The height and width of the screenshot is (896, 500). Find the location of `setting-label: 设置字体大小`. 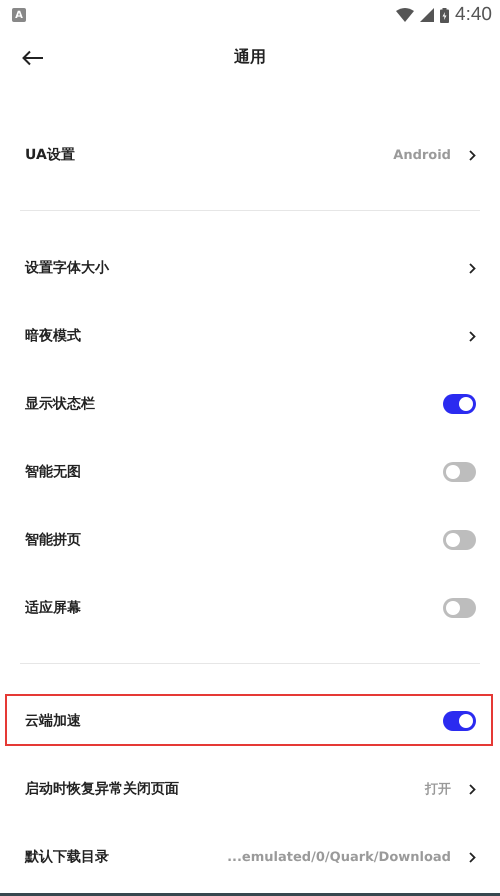

setting-label: 设置字体大小 is located at coordinates (67, 268).